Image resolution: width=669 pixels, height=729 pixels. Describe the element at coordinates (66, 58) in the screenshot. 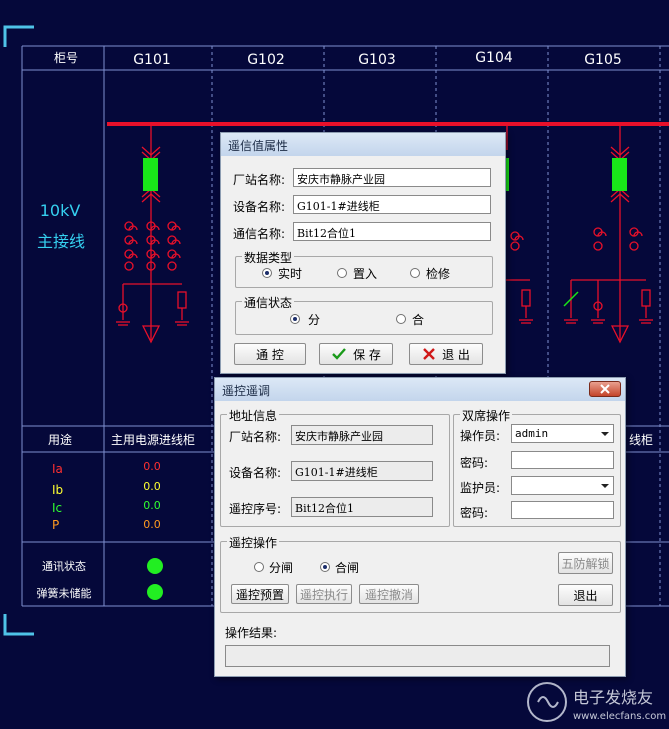

I see `header-cabinet-label: 柜号` at that location.